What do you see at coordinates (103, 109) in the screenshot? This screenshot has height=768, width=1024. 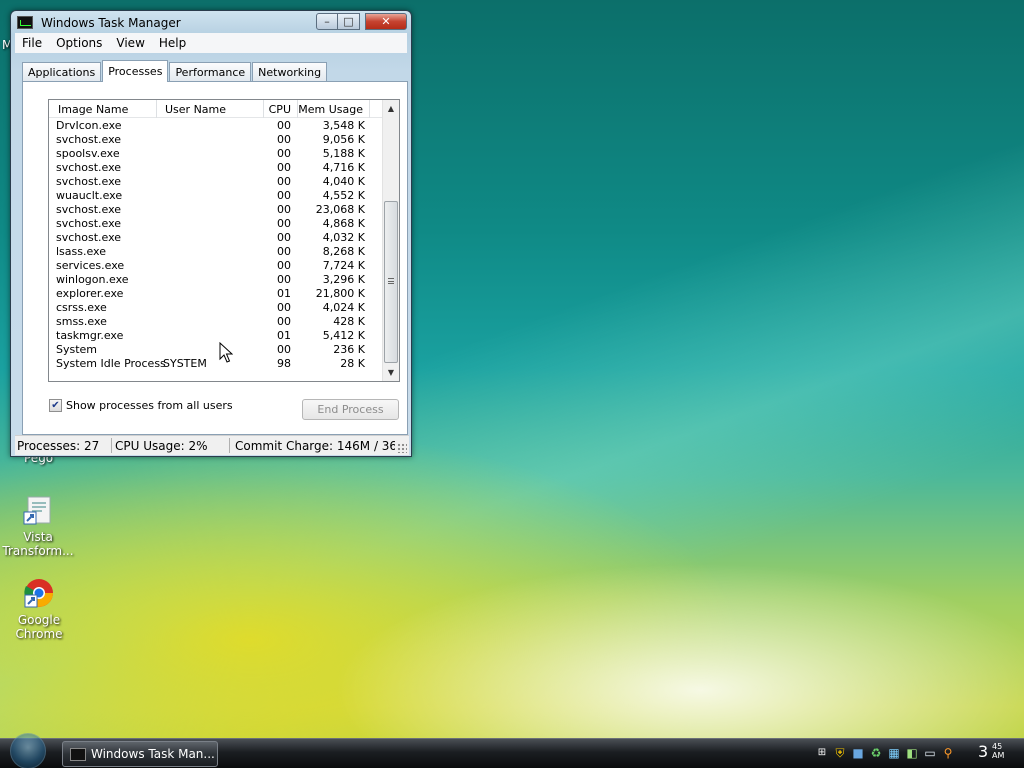 I see `column-image-name: Image Name` at bounding box center [103, 109].